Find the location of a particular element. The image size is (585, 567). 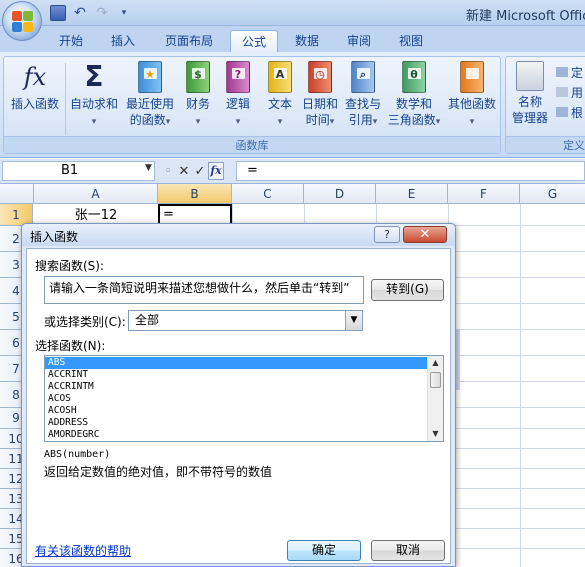

function-list-item: ACCRINTM is located at coordinates (236, 387).